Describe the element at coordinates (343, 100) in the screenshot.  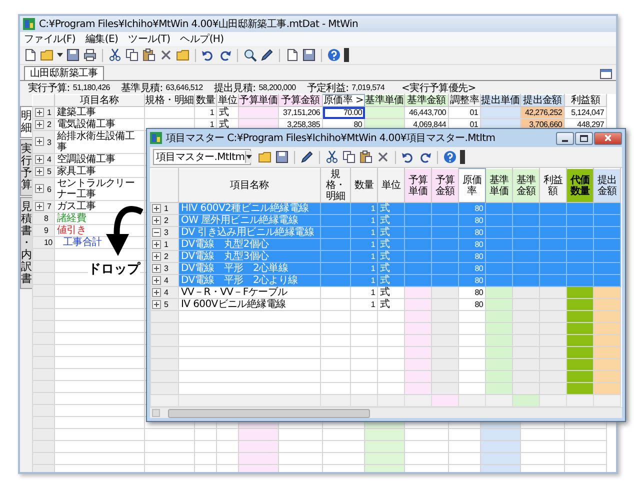
I see `column-header: 原価率 >` at that location.